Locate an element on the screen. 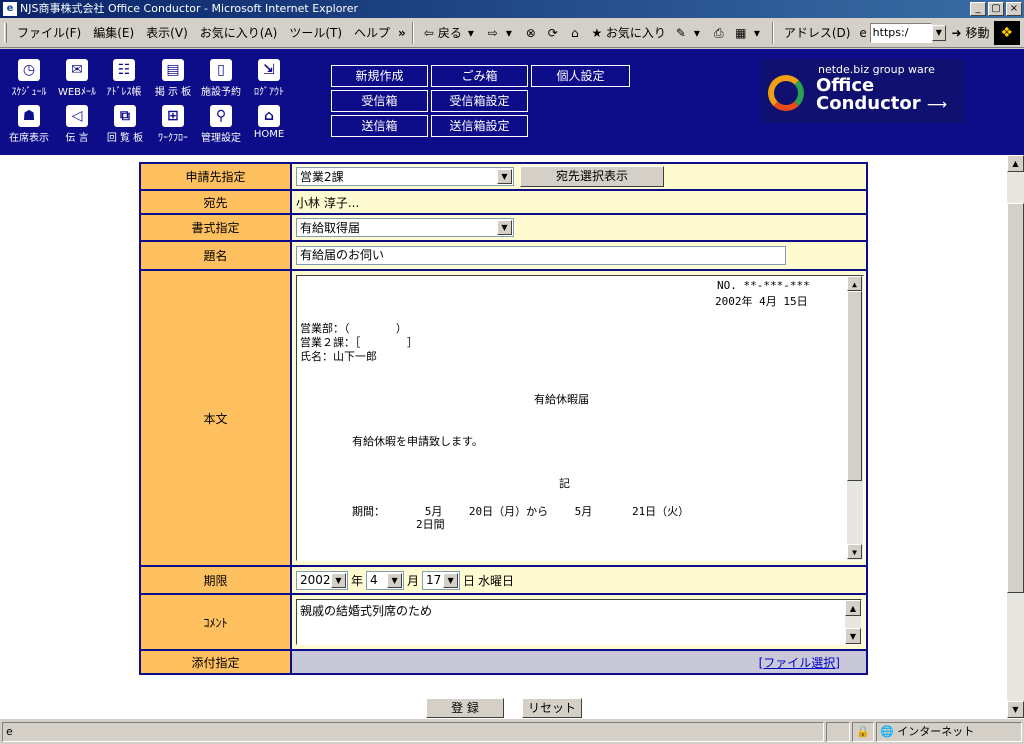  body-line: 有給休暇を申請致します。 is located at coordinates (417, 441).